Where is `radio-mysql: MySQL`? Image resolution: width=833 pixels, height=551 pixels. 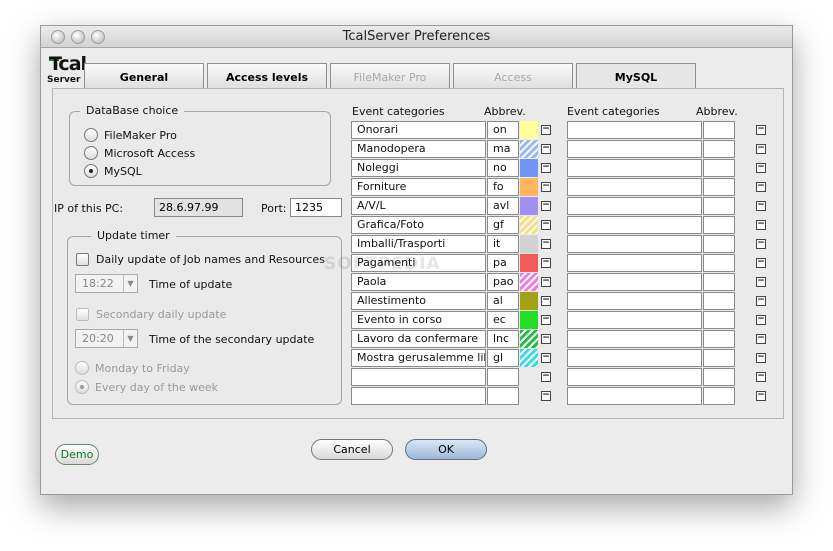 radio-mysql: MySQL is located at coordinates (113, 171).